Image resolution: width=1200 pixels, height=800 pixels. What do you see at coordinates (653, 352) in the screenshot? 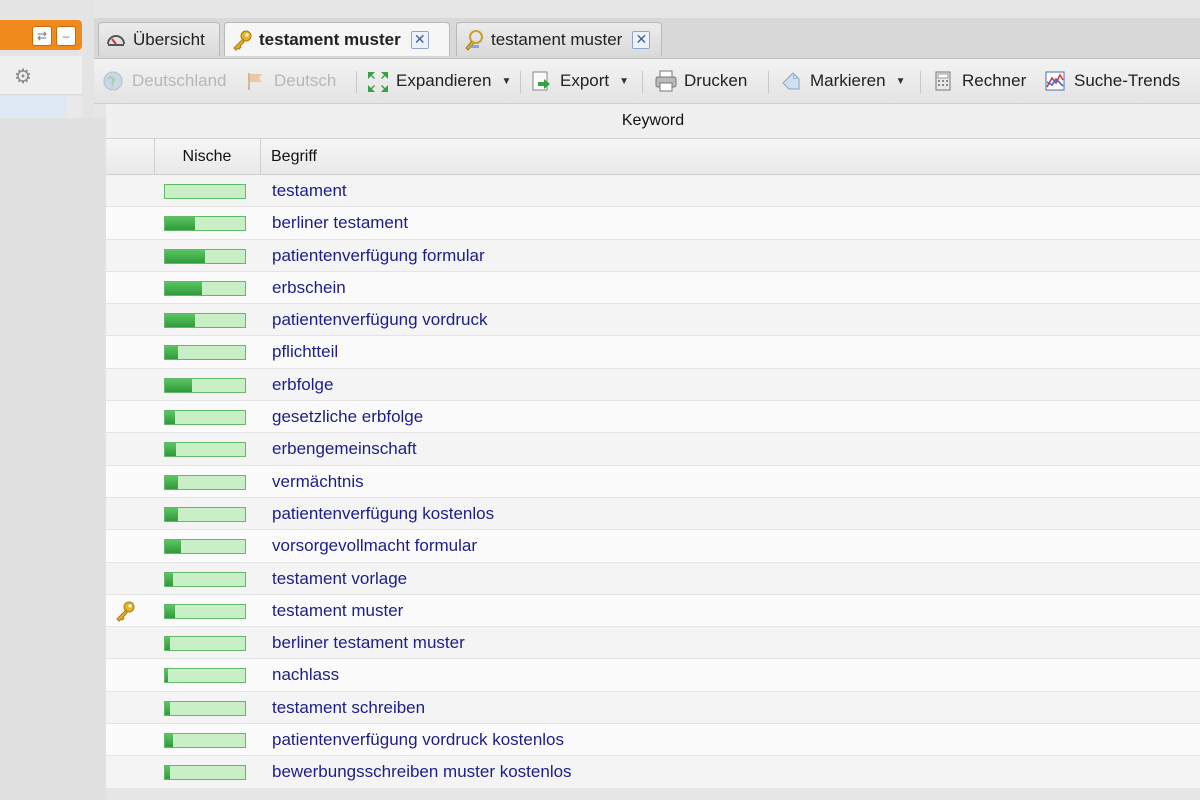
I see `table-row: pflichtteil` at bounding box center [653, 352].